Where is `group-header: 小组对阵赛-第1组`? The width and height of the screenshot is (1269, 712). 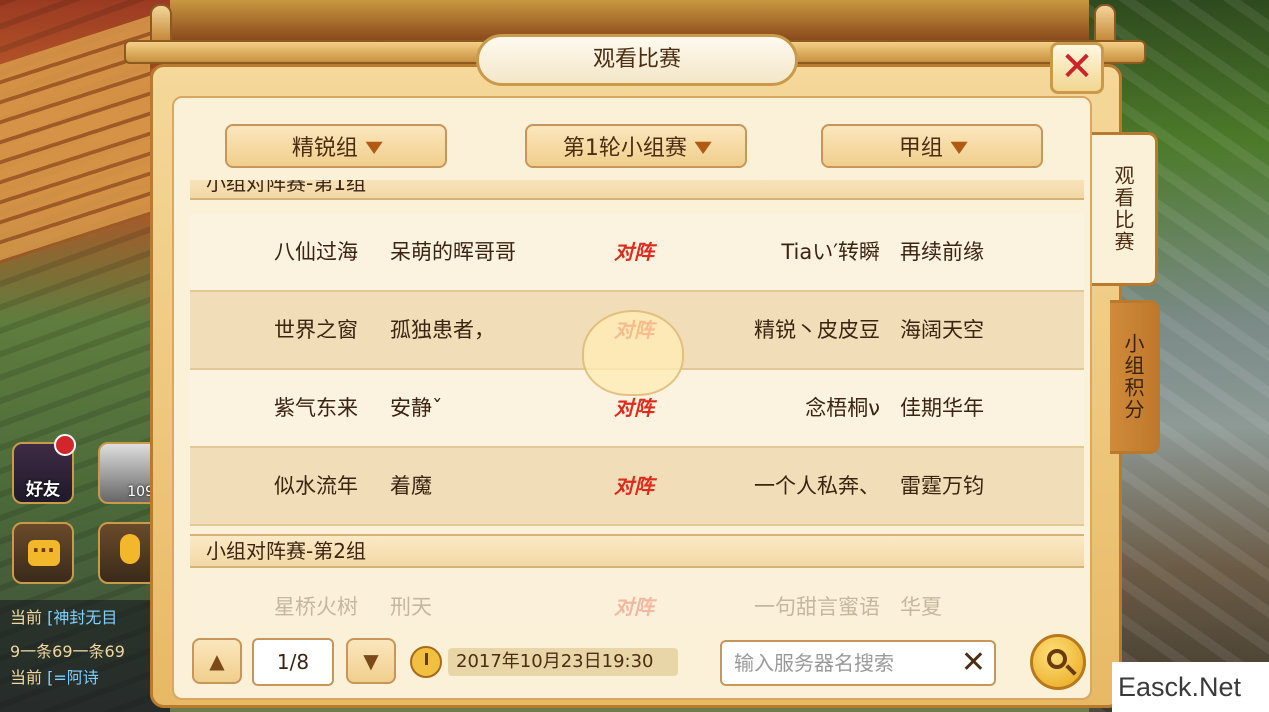
group-header: 小组对阵赛-第1组 is located at coordinates (637, 190).